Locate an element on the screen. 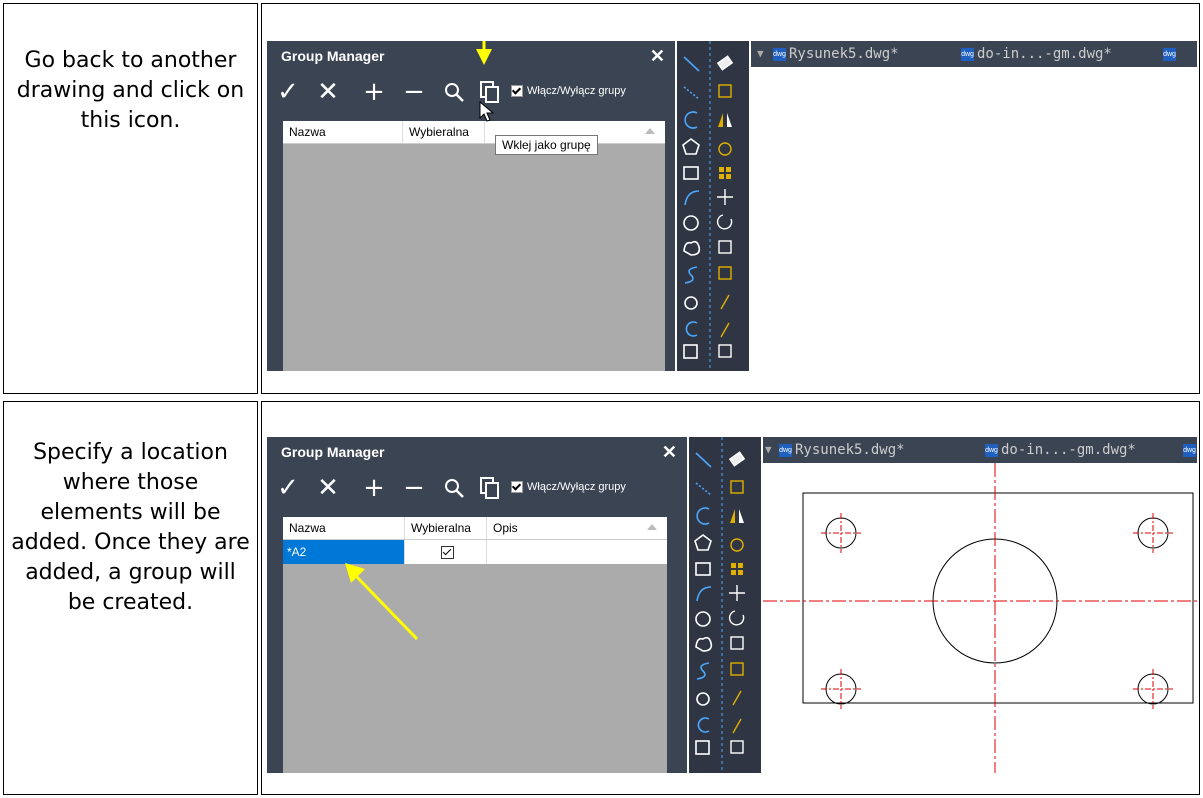 Image resolution: width=1203 pixels, height=798 pixels. group-description-cell is located at coordinates (577, 552).